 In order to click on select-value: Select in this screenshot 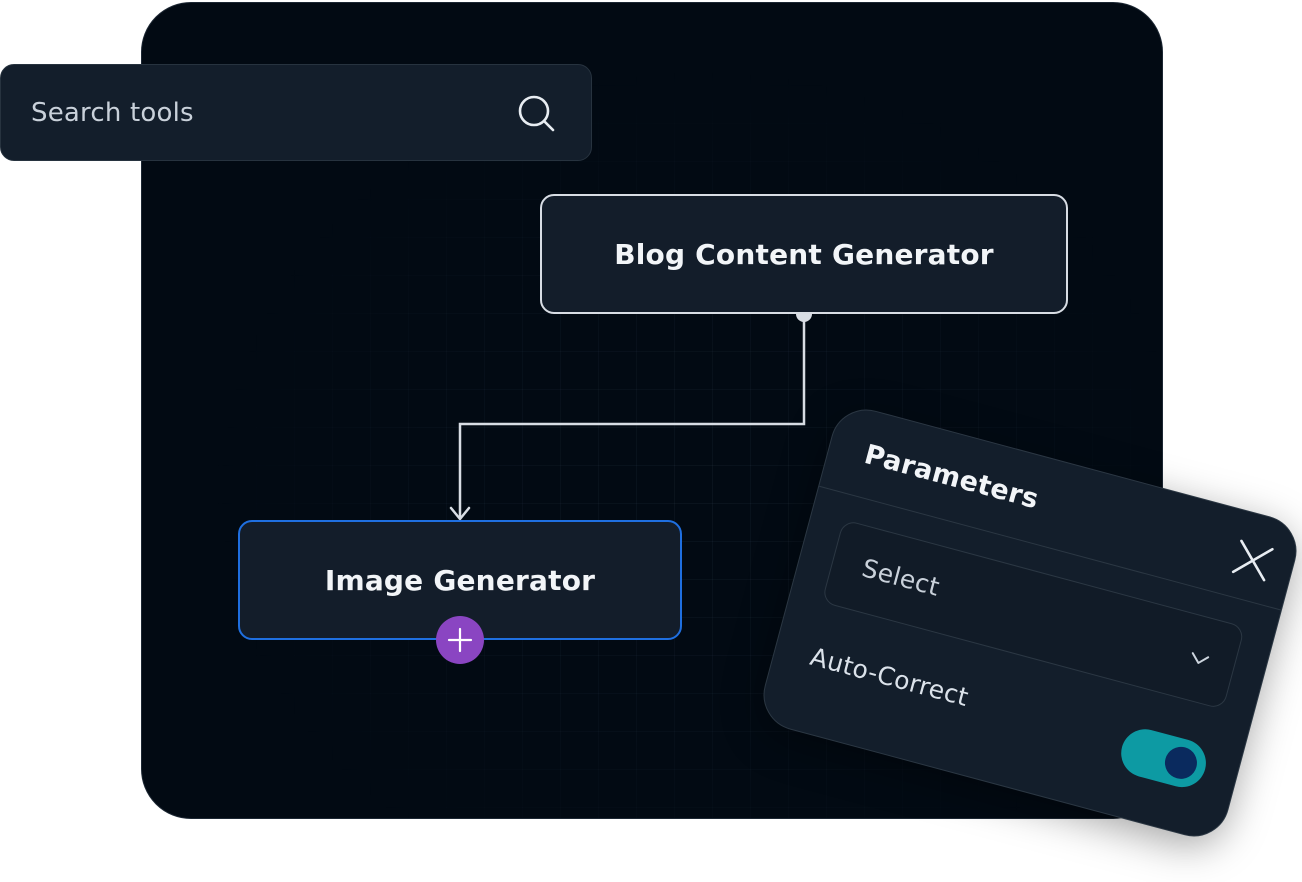, I will do `click(900, 577)`.